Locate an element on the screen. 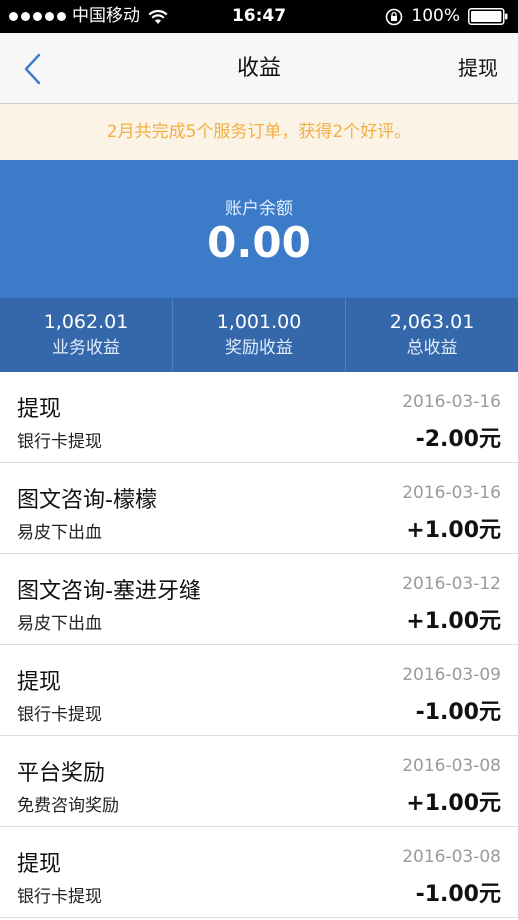 Image resolution: width=518 pixels, height=920 pixels. status-right: 100% is located at coordinates (446, 16).